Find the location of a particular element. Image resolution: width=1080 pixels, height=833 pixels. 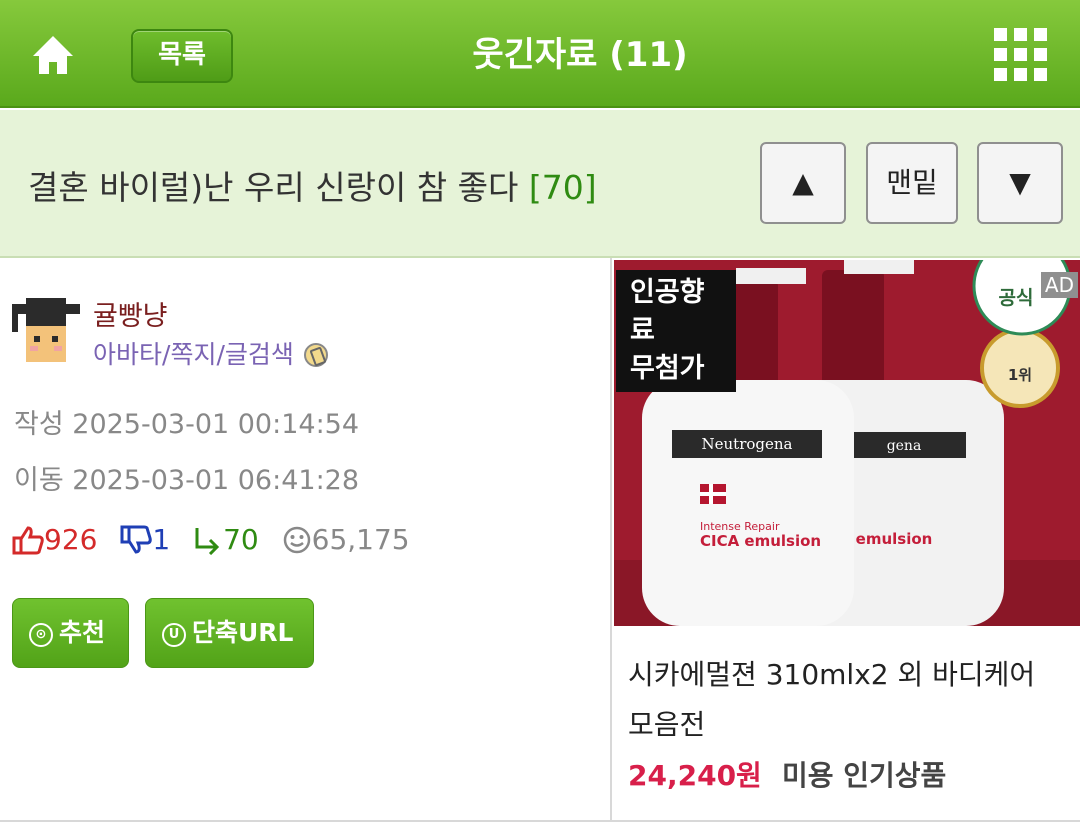

go-bottom-button: 맨밑 is located at coordinates (912, 183).